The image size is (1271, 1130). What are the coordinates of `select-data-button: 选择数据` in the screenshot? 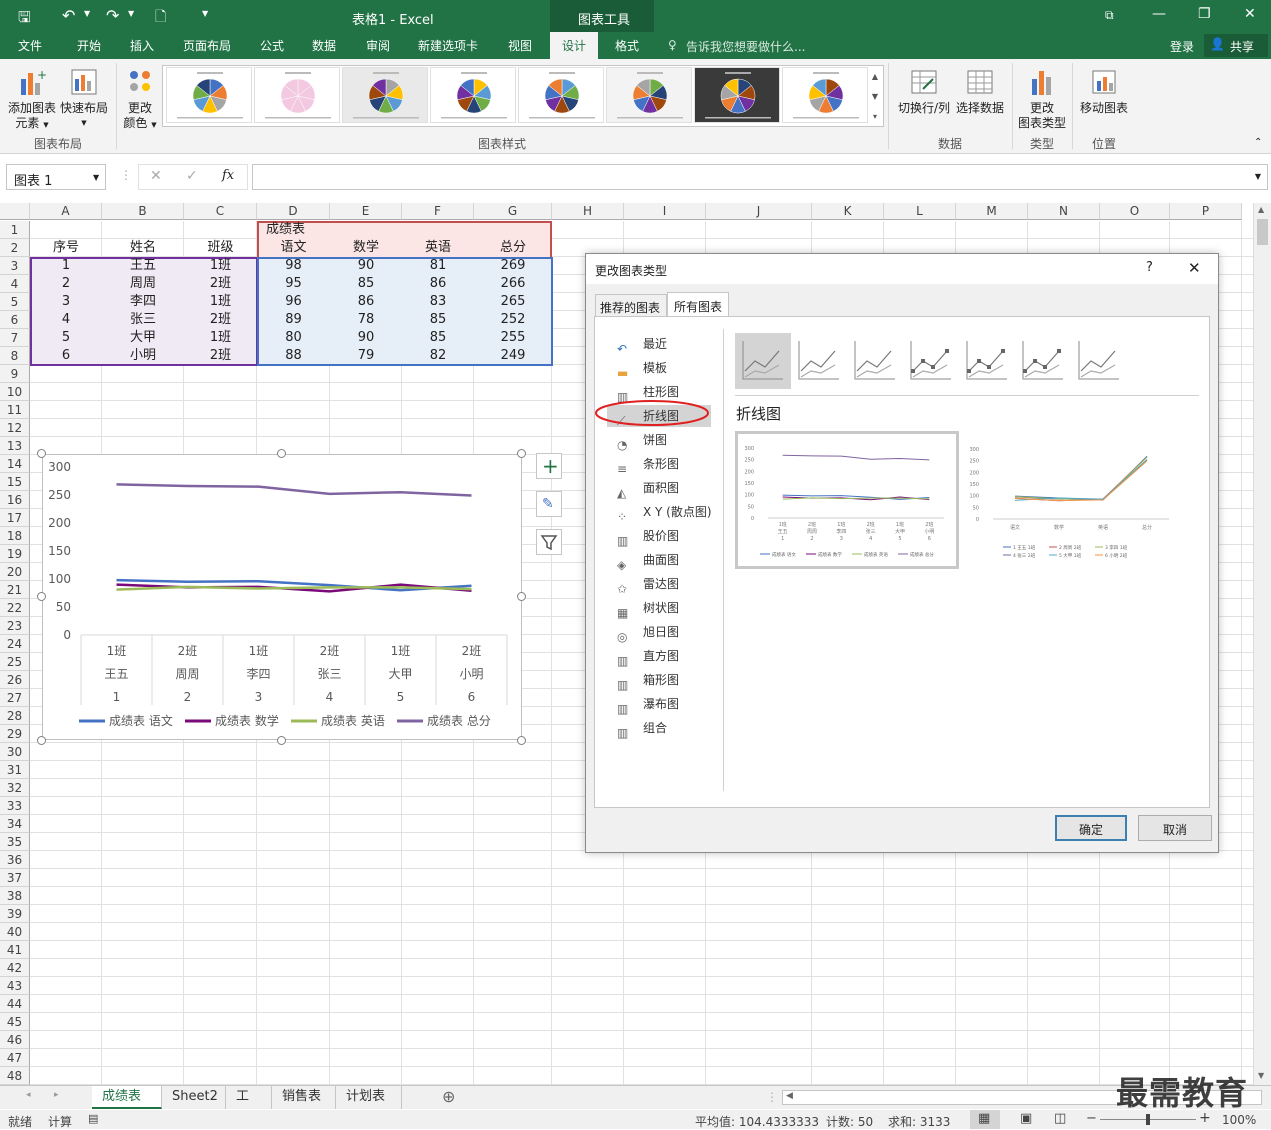 It's located at (980, 91).